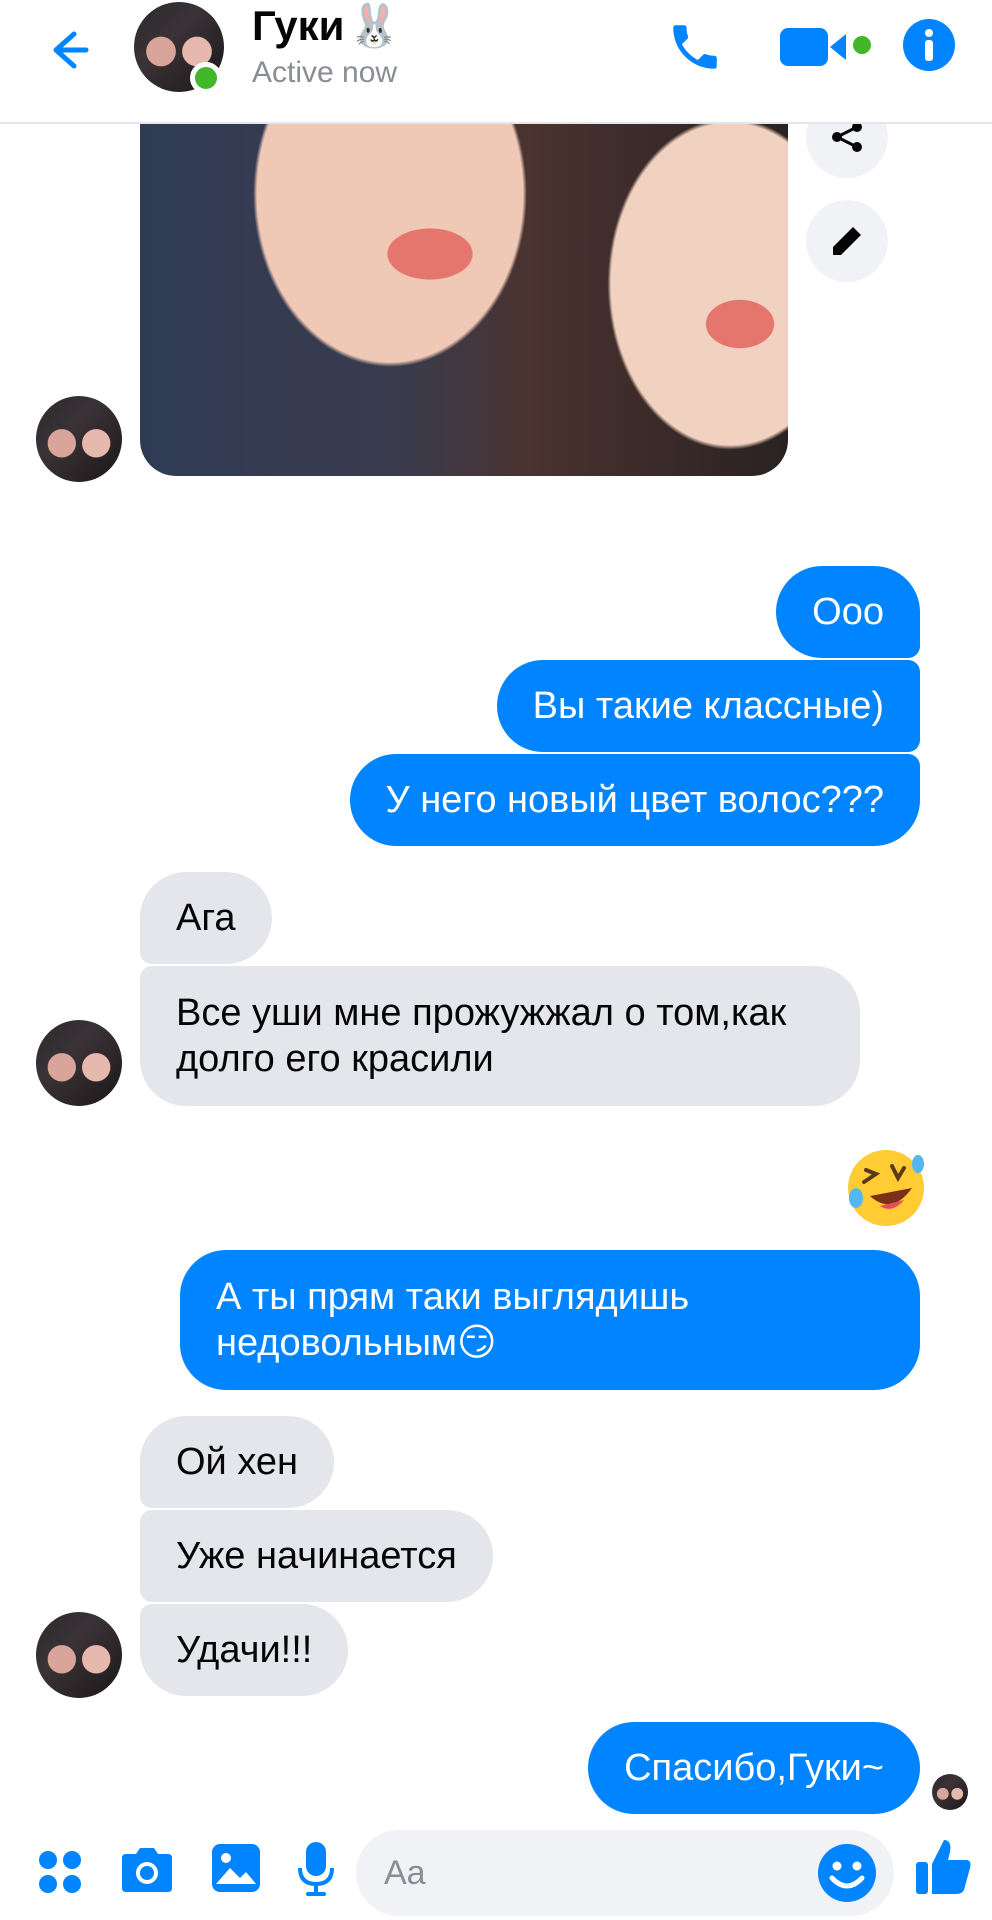  Describe the element at coordinates (464, 300) in the screenshot. I see `shared-photo` at that location.